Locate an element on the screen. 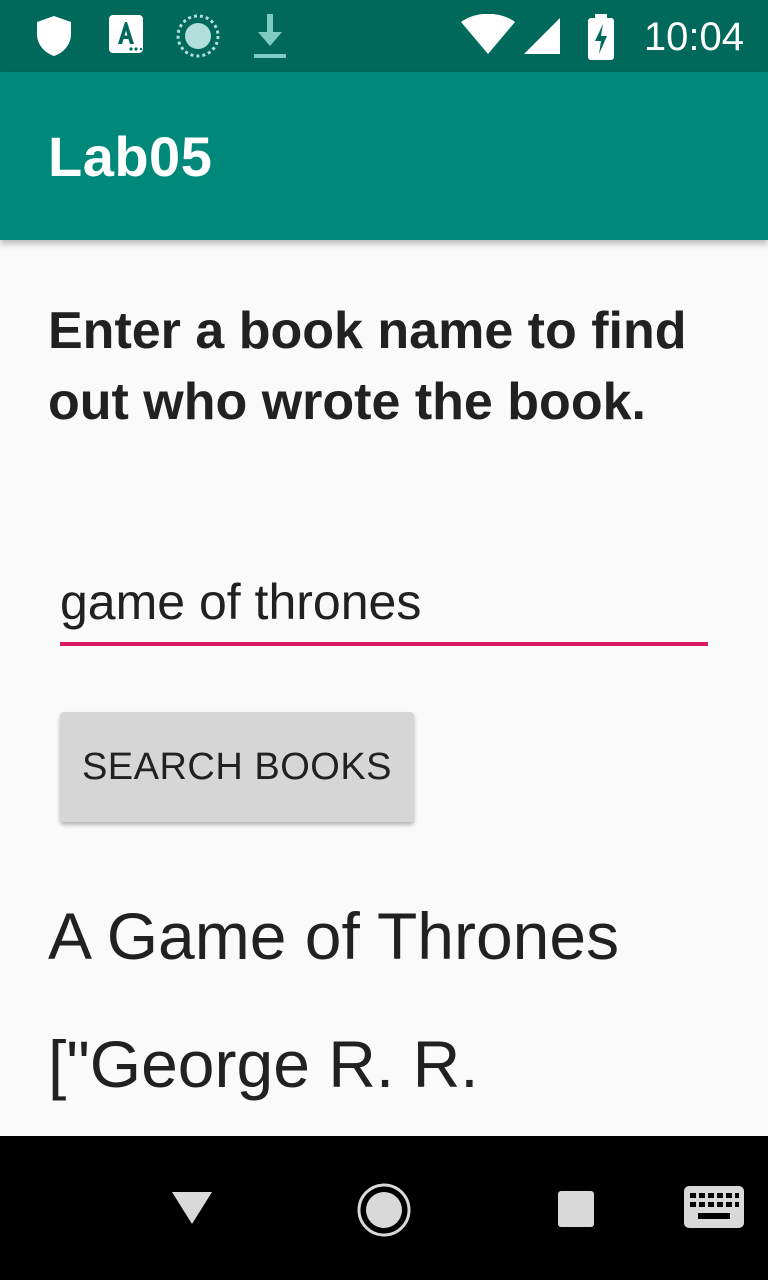 This screenshot has height=1280, width=768. status-time: 10:04 is located at coordinates (693, 37).